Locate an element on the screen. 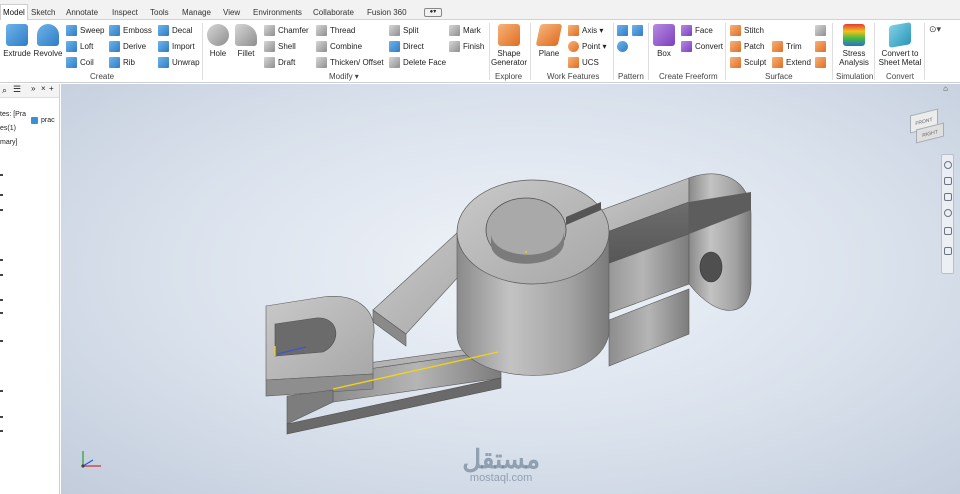 The image size is (960, 494). ucs-button: UCS is located at coordinates (583, 62).